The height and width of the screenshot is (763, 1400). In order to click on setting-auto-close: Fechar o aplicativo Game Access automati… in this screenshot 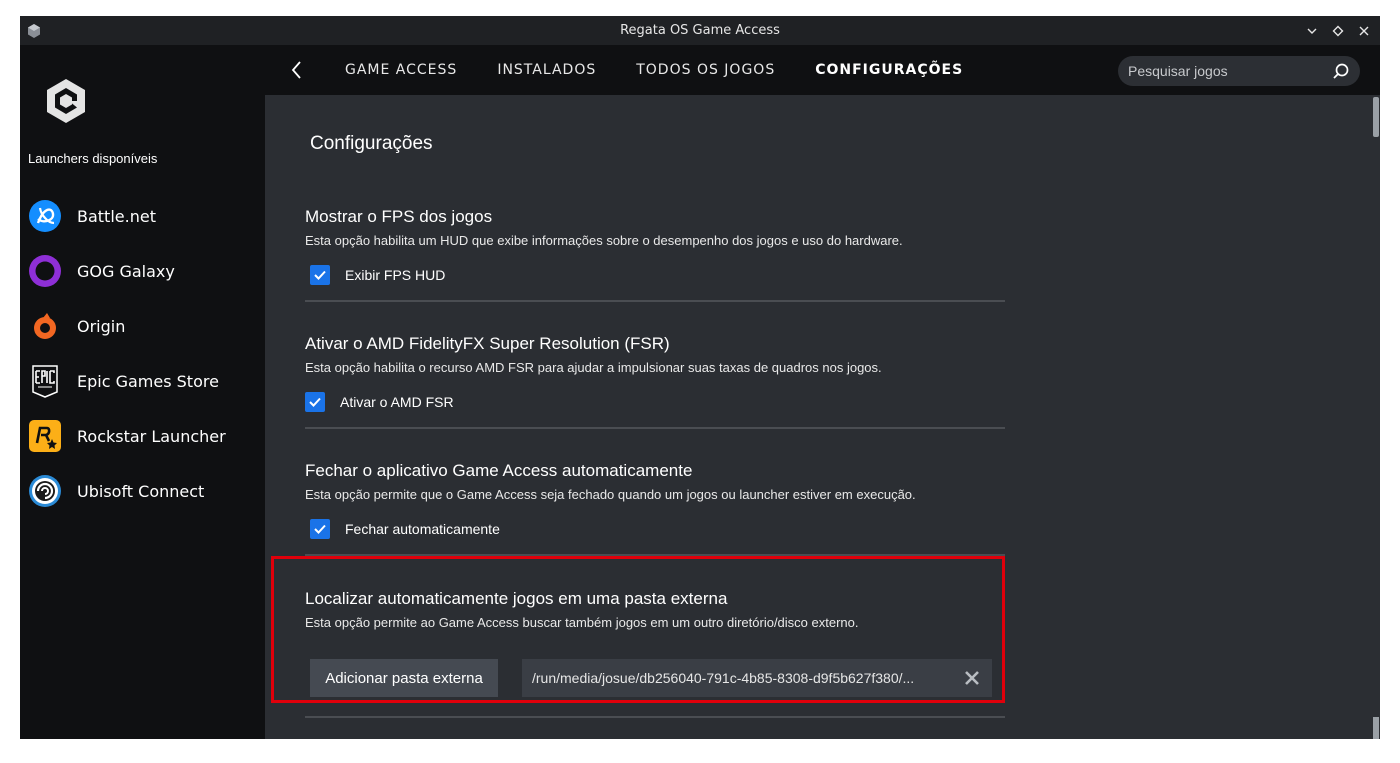, I will do `click(655, 509)`.